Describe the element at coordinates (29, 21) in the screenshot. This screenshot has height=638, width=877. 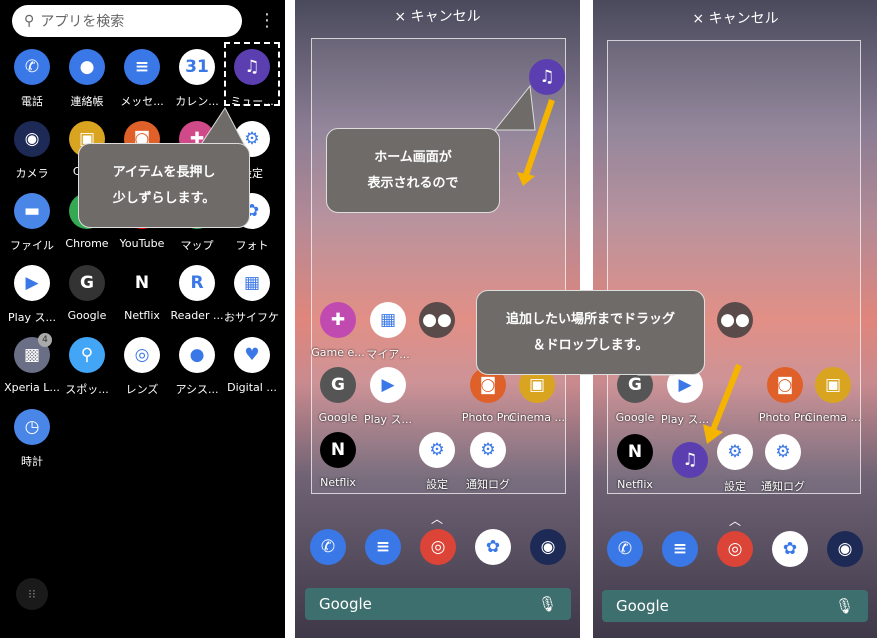
I see `search-icon: ⚲` at that location.